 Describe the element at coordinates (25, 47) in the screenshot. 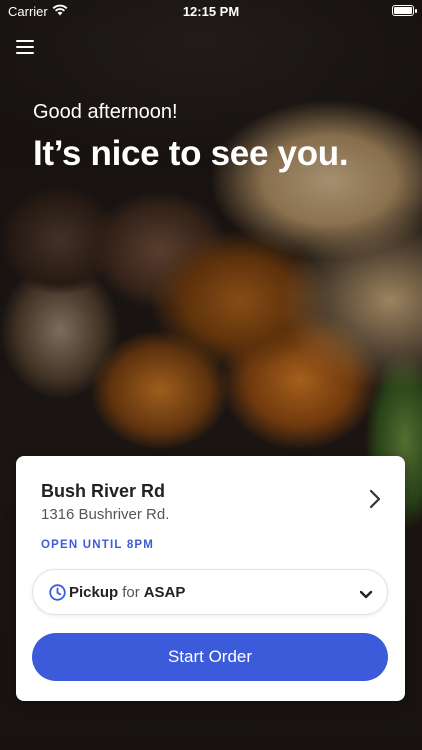

I see `hamburger-menu-icon` at that location.